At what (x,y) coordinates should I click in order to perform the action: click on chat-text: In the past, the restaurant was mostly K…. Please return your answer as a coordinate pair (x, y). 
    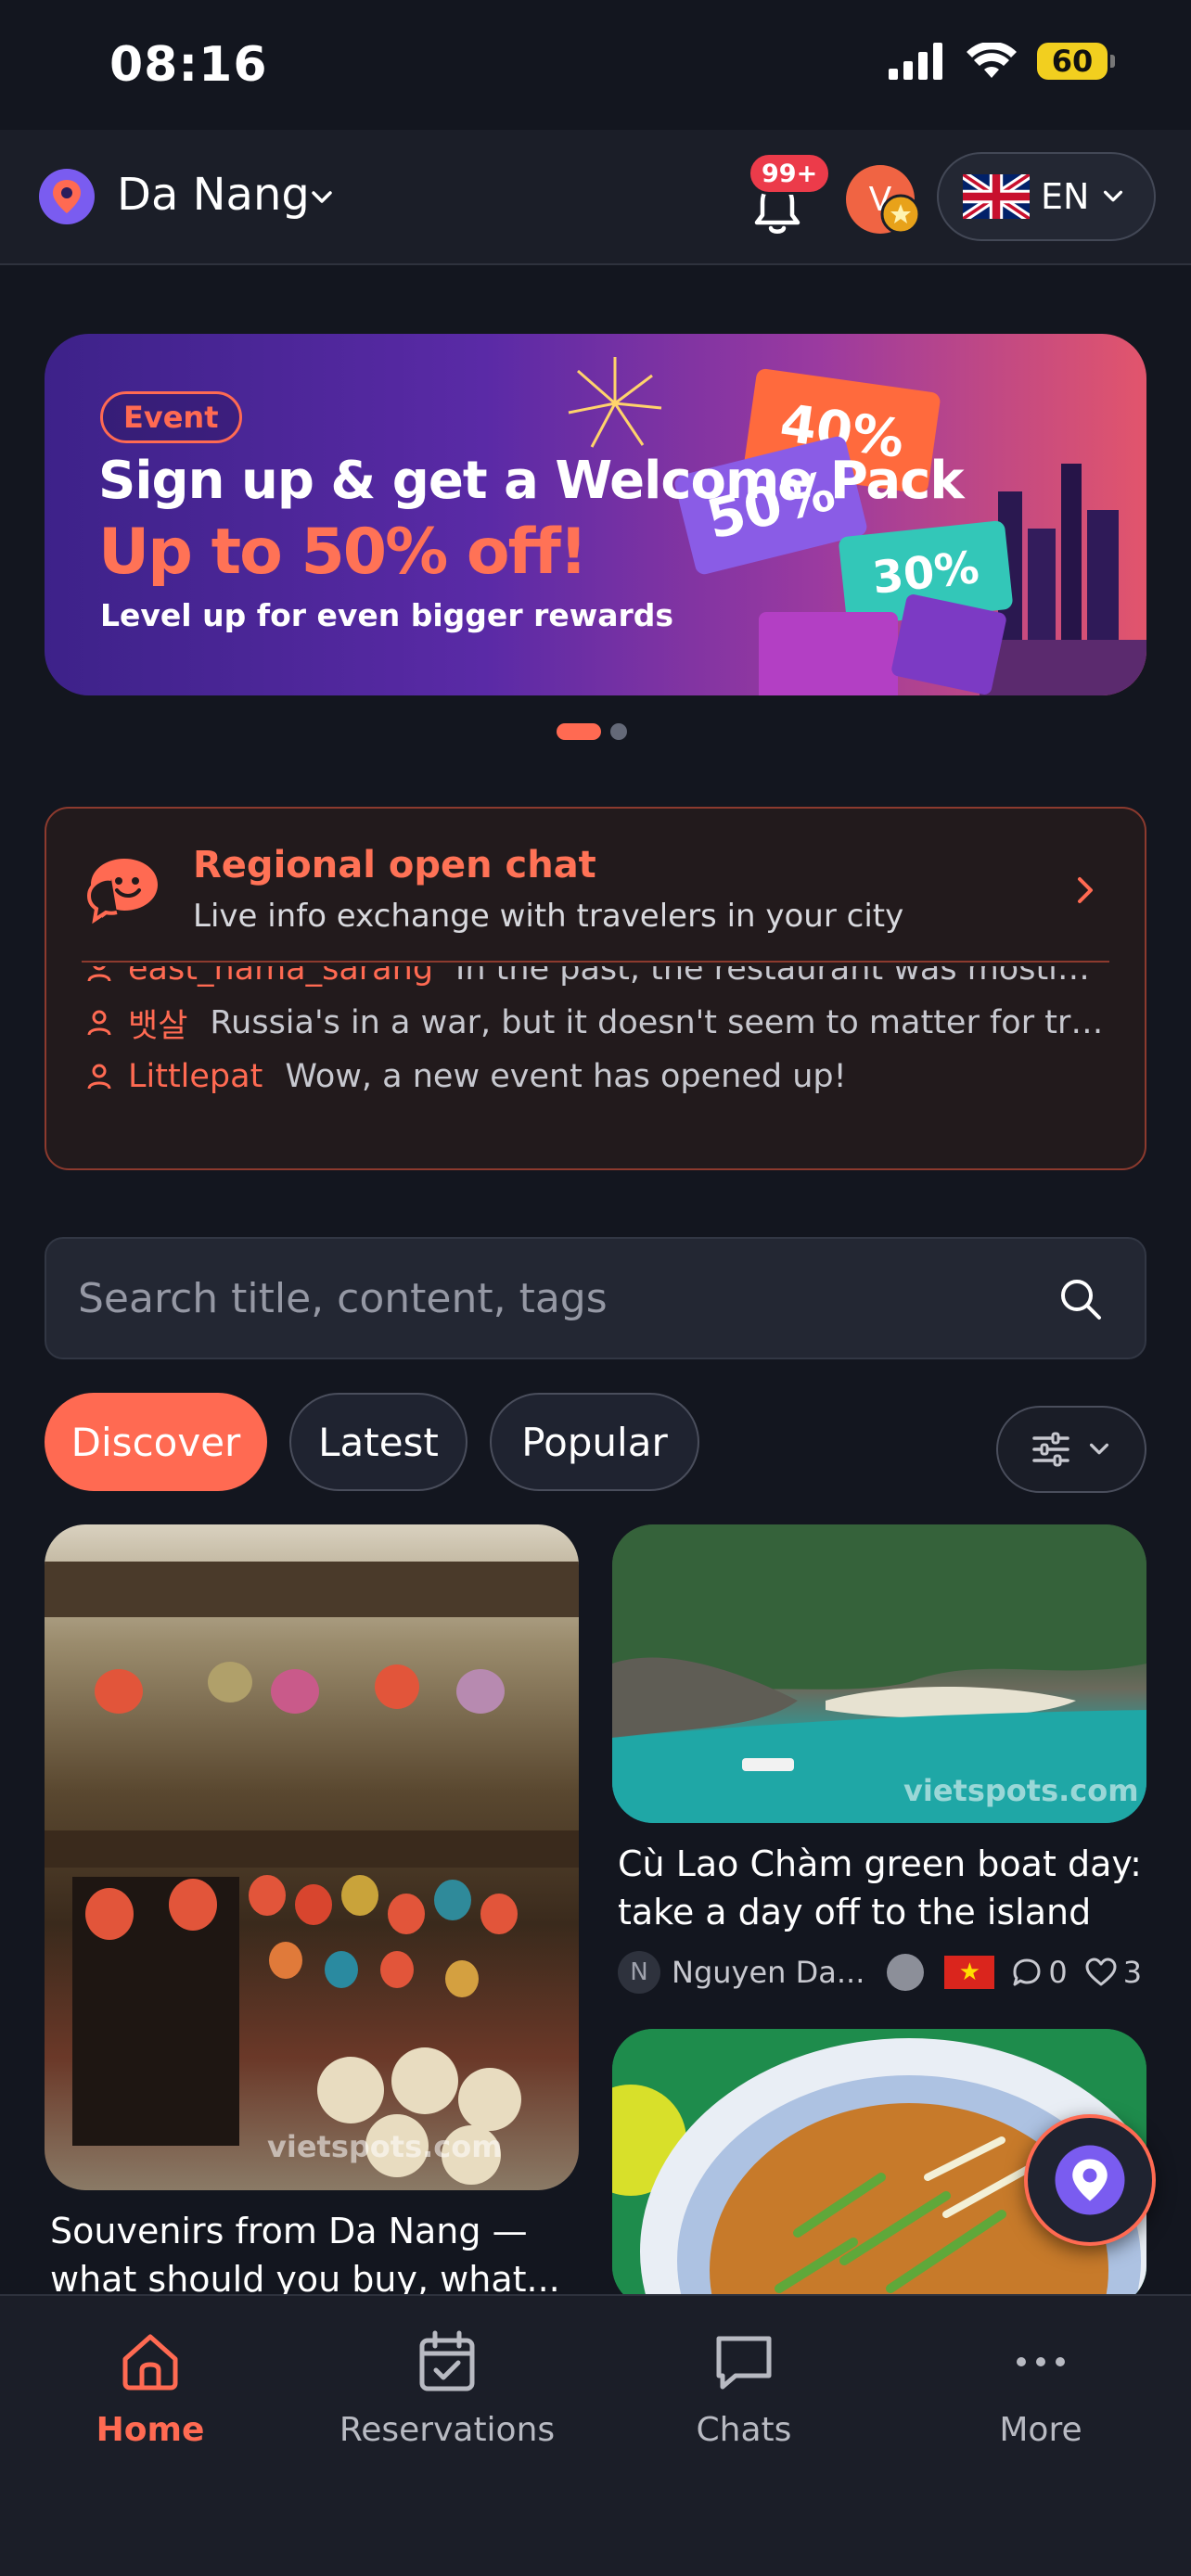
    Looking at the image, I should click on (781, 977).